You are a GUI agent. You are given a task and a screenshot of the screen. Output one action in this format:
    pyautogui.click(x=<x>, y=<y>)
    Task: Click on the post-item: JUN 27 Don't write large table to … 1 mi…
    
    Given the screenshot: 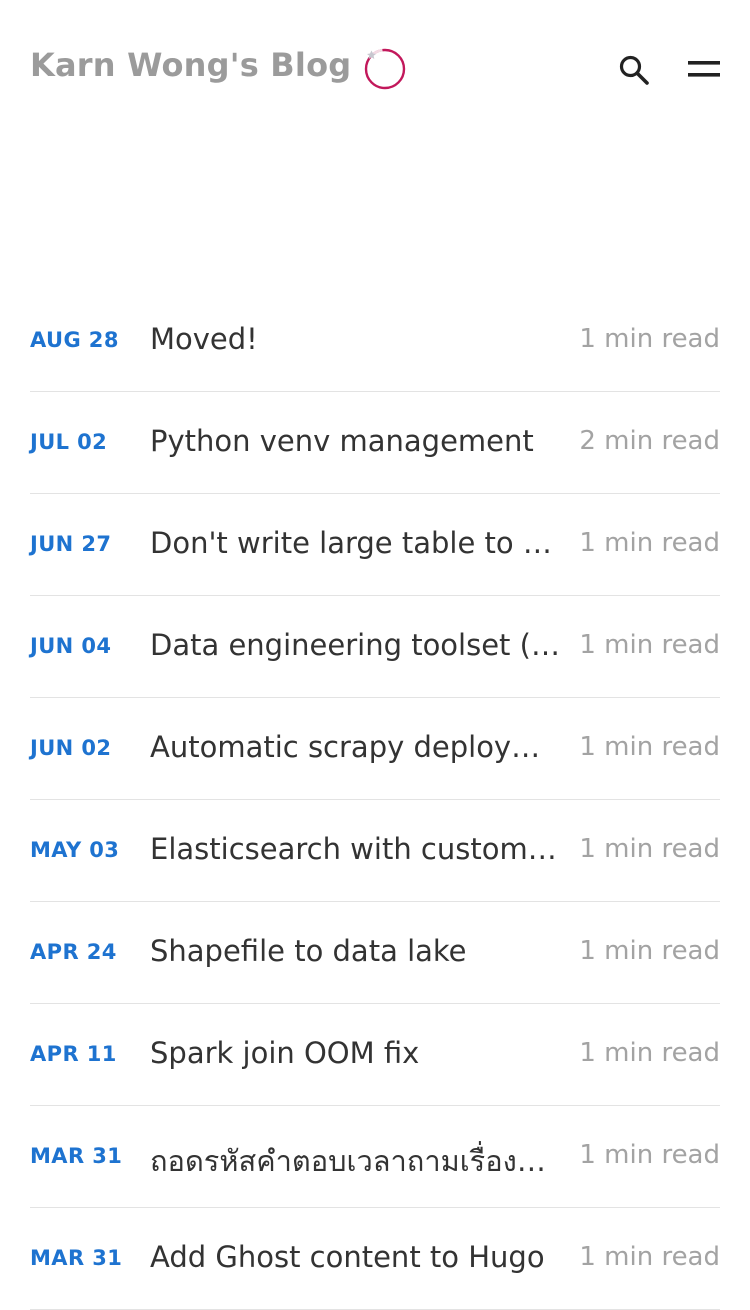 What is the action you would take?
    pyautogui.click(x=375, y=545)
    